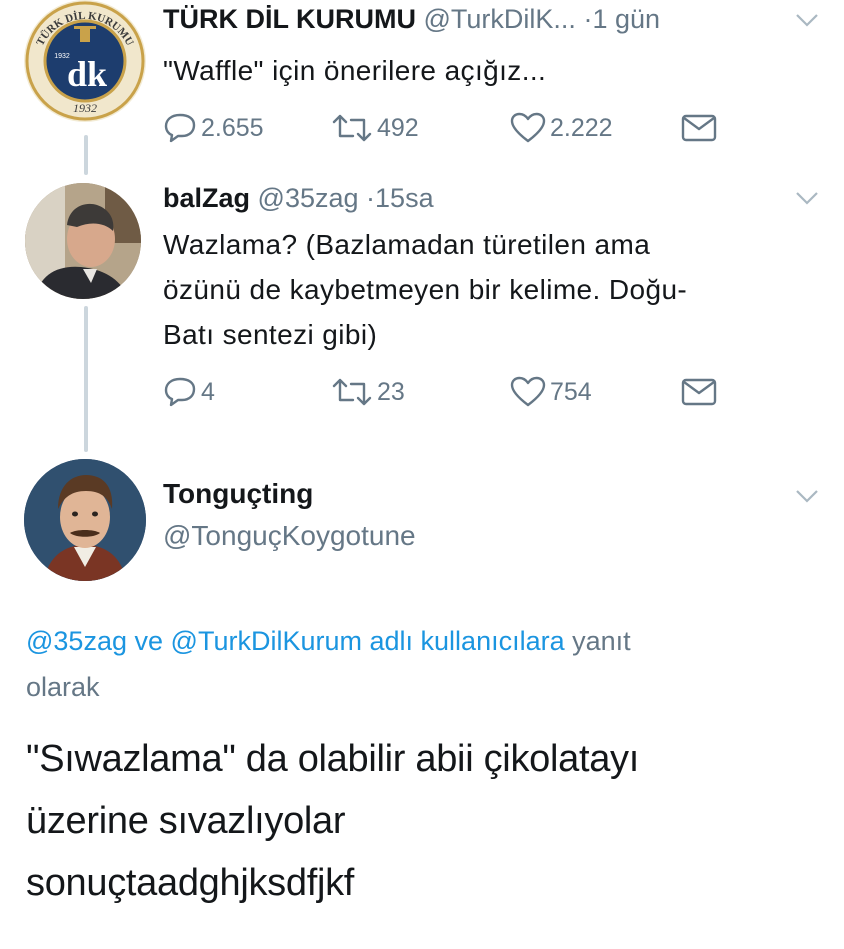 Image resolution: width=844 pixels, height=949 pixels. I want to click on reply-suffix: yanıt, so click(601, 641).